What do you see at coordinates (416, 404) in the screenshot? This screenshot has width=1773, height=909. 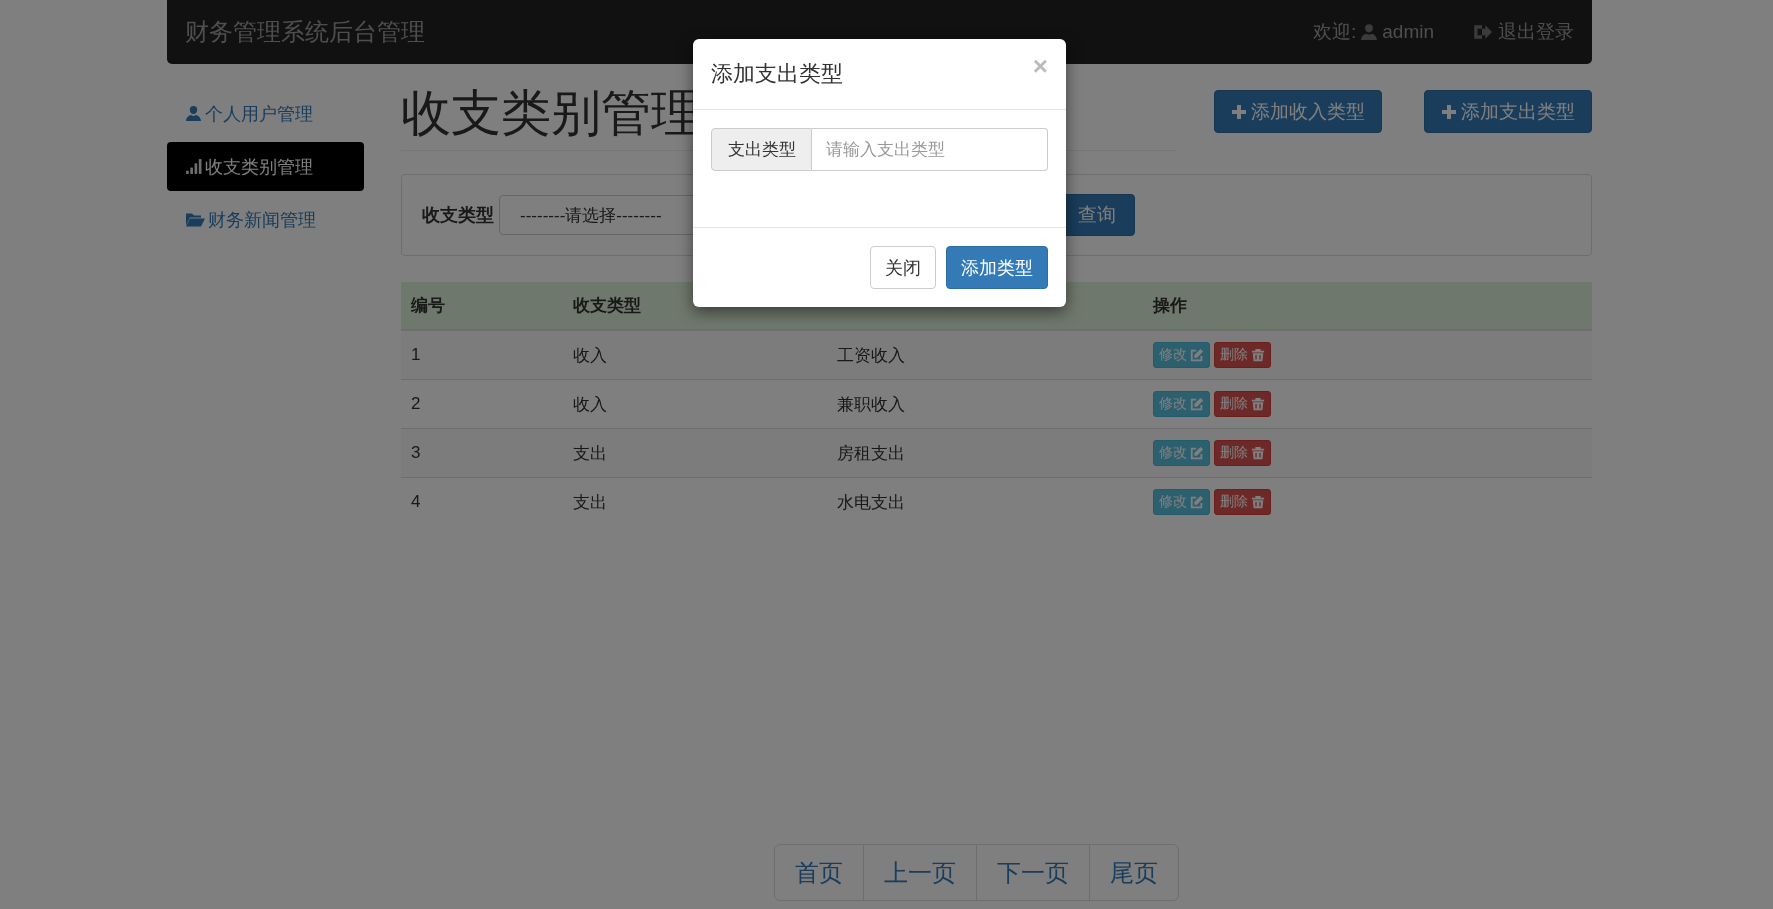 I see `table-cell: 2` at bounding box center [416, 404].